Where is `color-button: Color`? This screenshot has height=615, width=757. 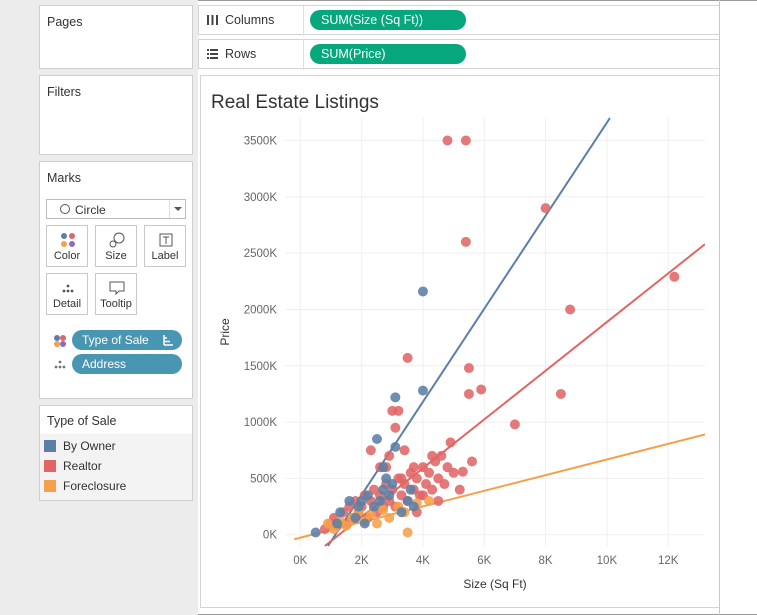 color-button: Color is located at coordinates (67, 246).